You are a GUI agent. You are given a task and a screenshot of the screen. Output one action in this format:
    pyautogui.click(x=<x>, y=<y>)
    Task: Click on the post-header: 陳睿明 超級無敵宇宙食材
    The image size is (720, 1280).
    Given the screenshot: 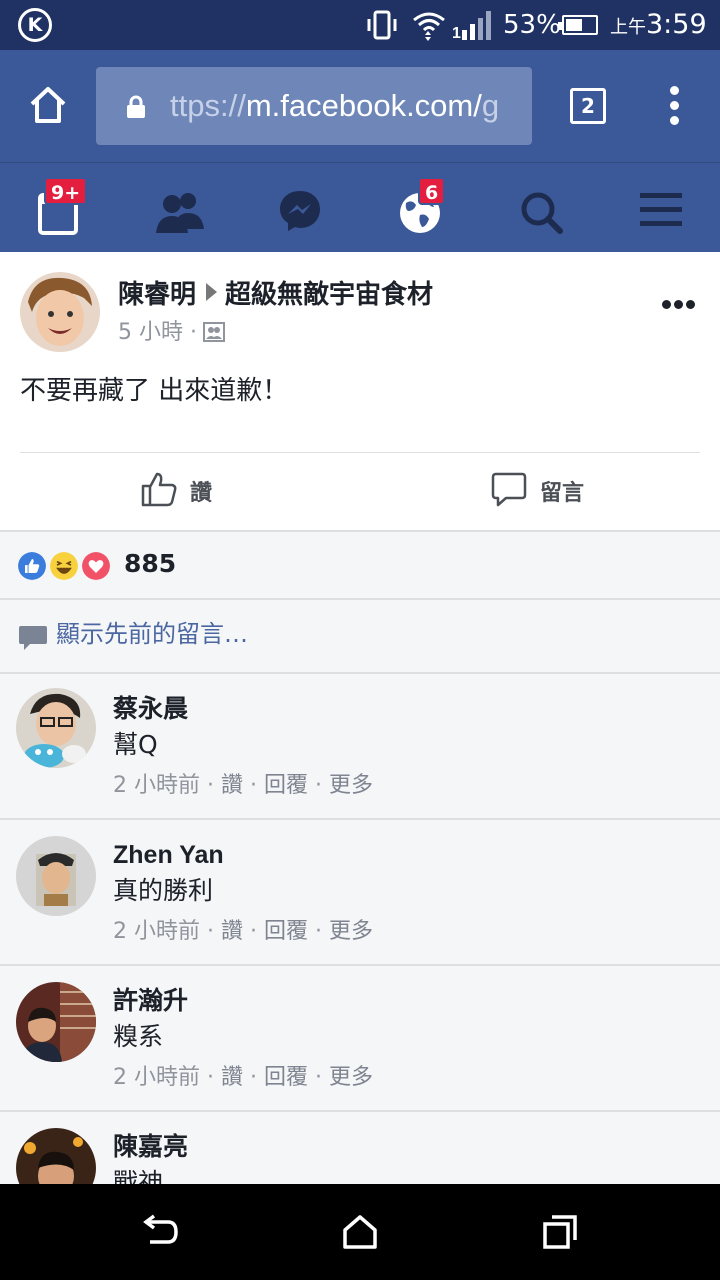 What is the action you would take?
    pyautogui.click(x=275, y=295)
    